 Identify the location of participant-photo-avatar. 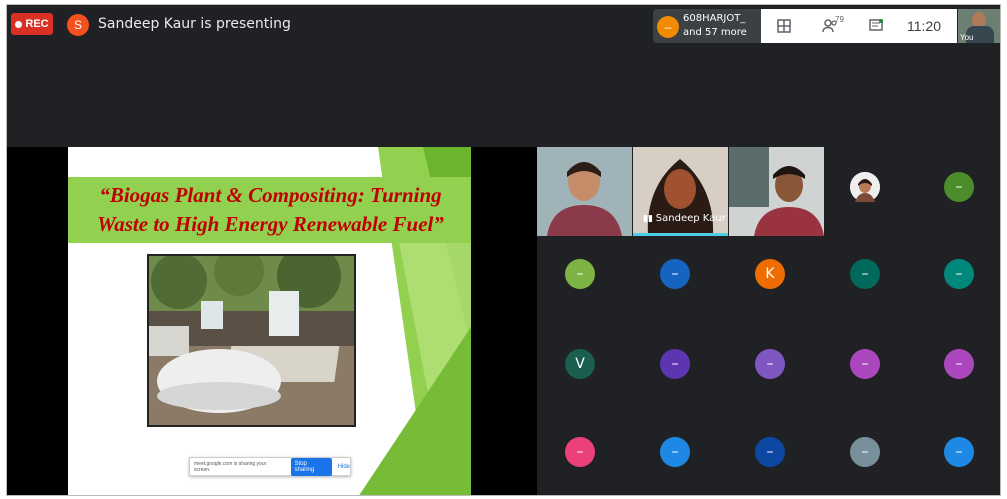
(865, 187).